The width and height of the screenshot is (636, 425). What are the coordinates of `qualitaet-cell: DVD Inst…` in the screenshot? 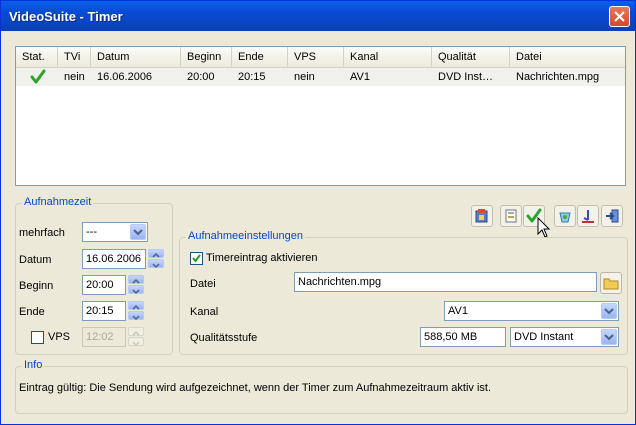 It's located at (466, 77).